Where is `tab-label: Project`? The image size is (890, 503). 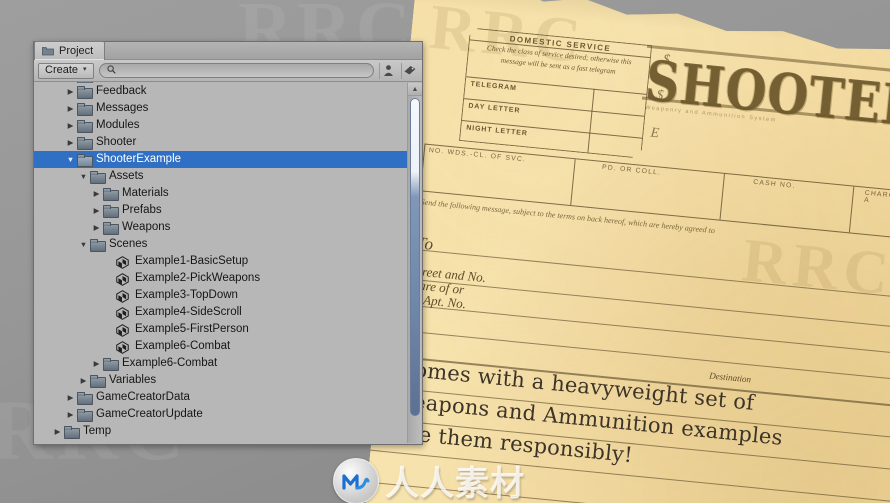
tab-label: Project is located at coordinates (76, 51).